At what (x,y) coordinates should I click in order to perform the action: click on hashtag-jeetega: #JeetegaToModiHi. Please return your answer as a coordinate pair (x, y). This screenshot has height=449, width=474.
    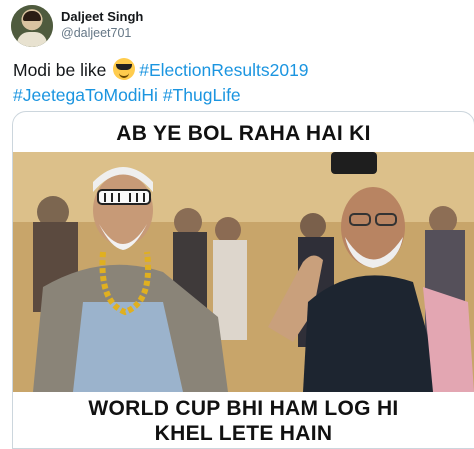
    Looking at the image, I should click on (85, 95).